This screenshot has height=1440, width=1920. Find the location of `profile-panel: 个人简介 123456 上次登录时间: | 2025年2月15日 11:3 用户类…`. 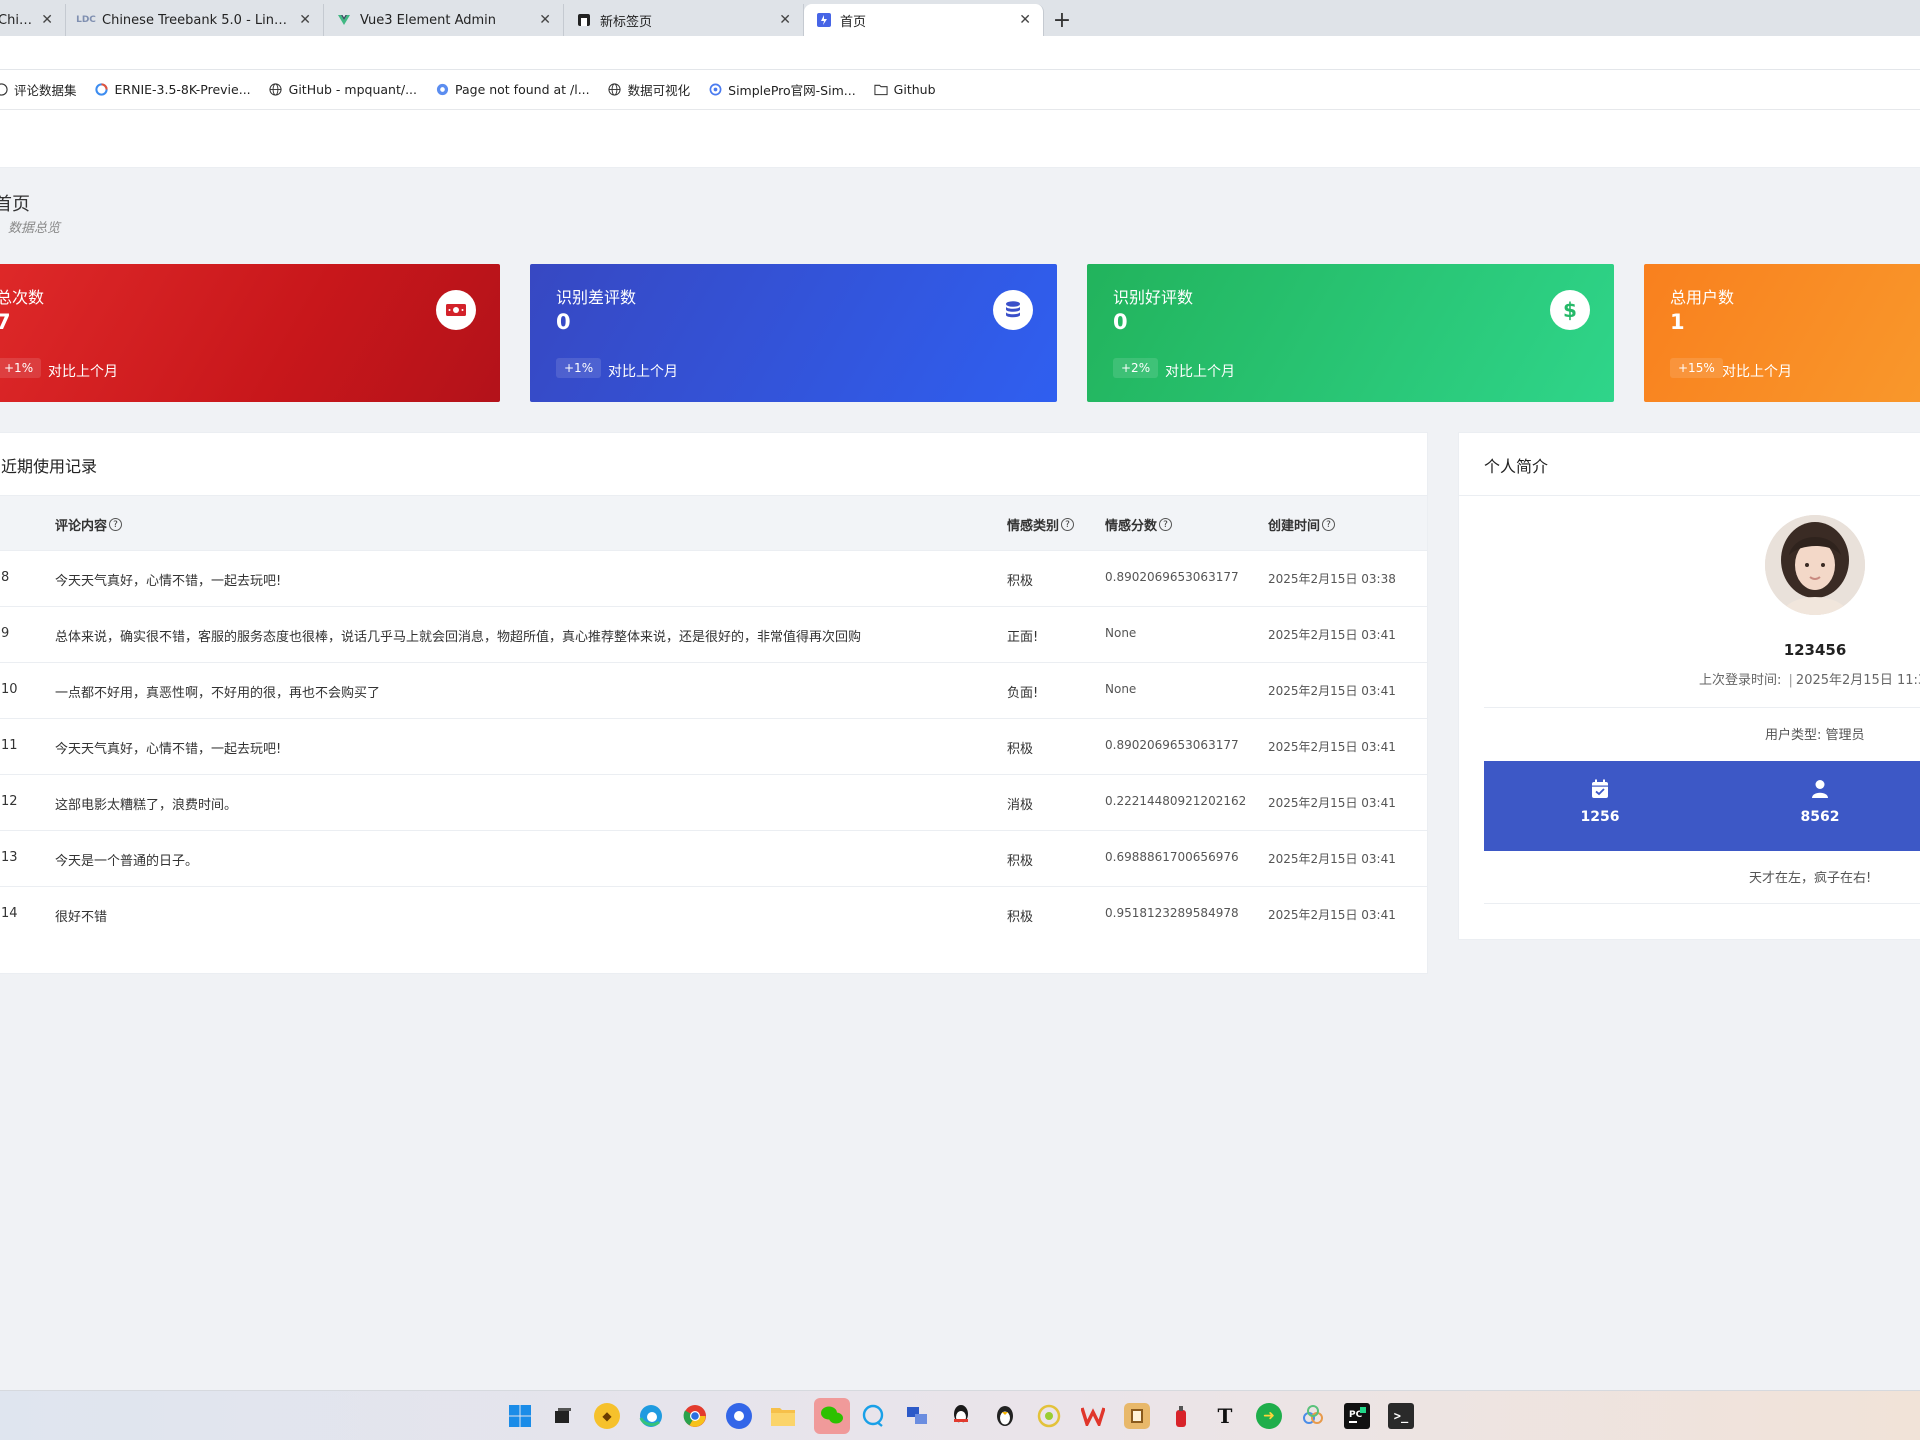

profile-panel: 个人简介 123456 上次登录时间: | 2025年2月15日 11:3 用户类… is located at coordinates (1689, 686).